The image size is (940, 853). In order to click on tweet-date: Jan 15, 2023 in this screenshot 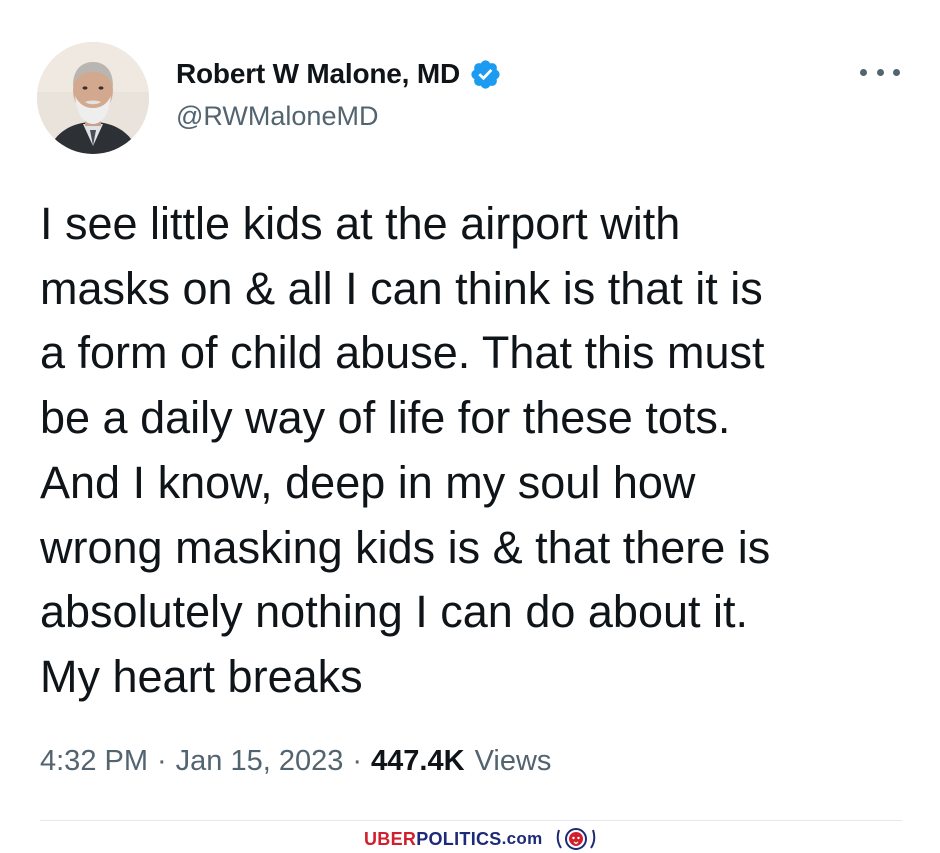, I will do `click(260, 761)`.